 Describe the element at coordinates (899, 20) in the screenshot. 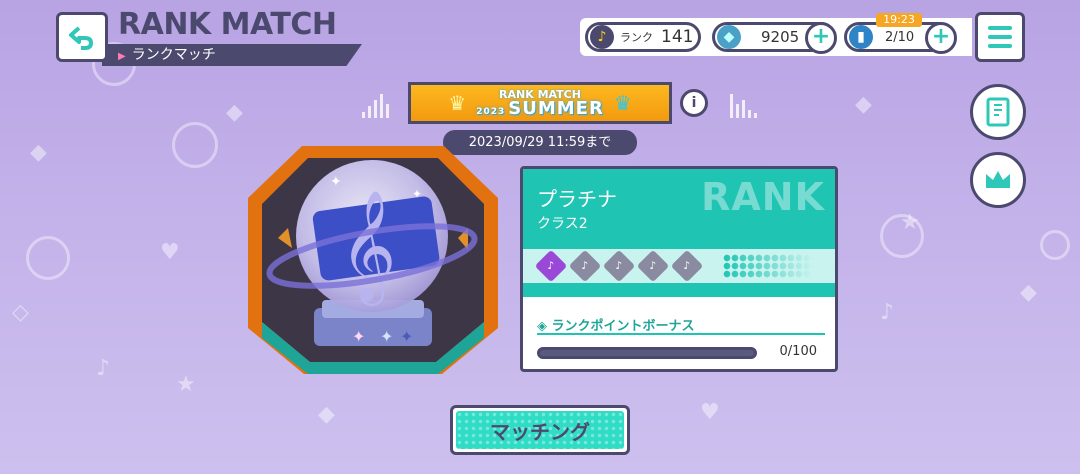

I see `energy-timer: 19:23` at that location.